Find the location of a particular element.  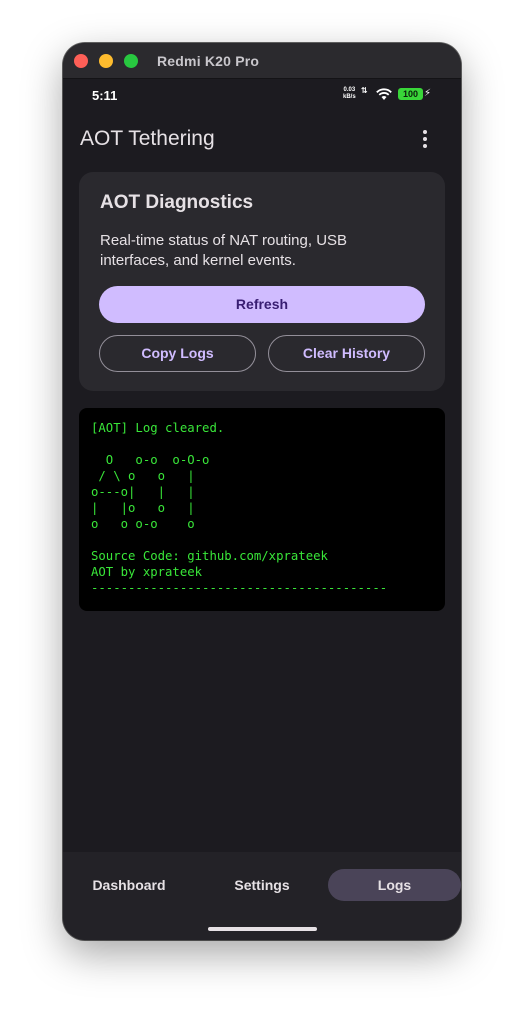

app-title: AOT Tethering is located at coordinates (147, 138).